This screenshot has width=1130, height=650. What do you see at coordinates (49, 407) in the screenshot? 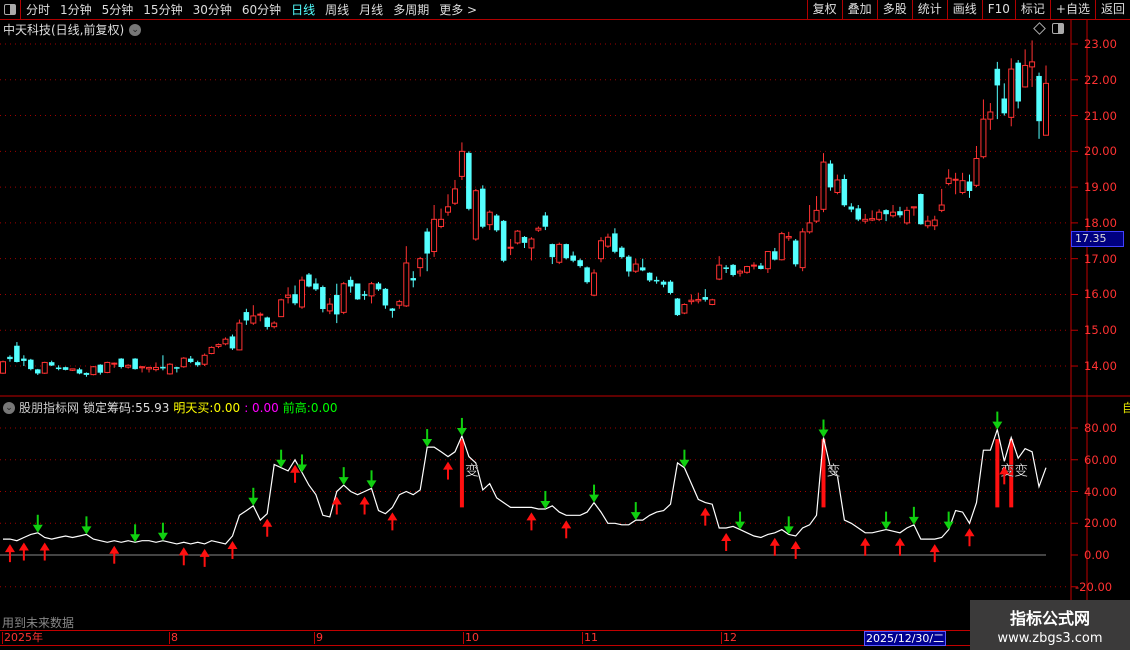
I see `indicator-name: 股朋指标网` at bounding box center [49, 407].